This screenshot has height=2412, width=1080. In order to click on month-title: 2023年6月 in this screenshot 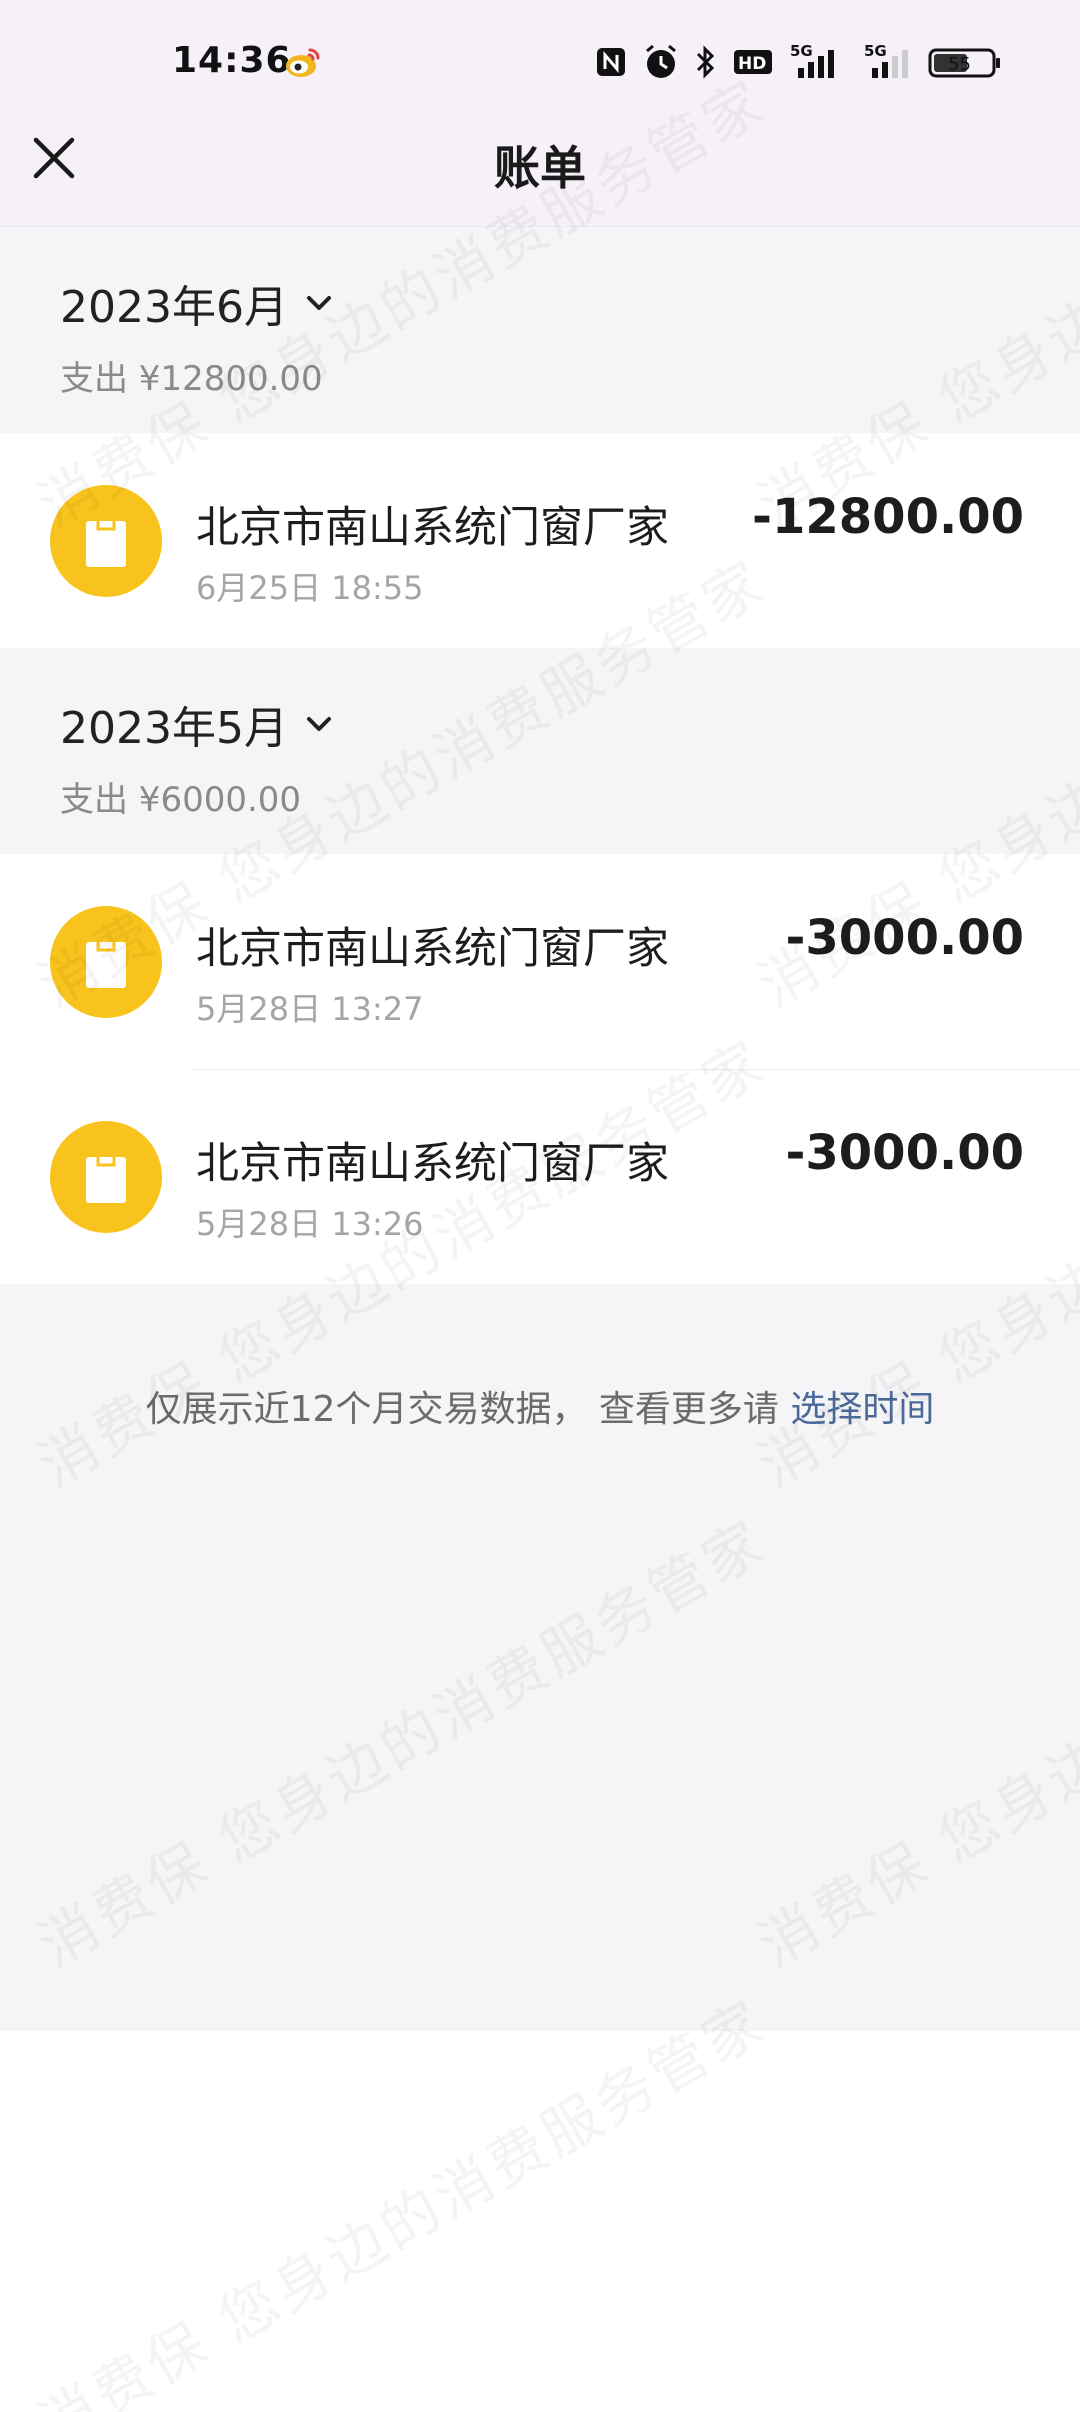, I will do `click(174, 307)`.